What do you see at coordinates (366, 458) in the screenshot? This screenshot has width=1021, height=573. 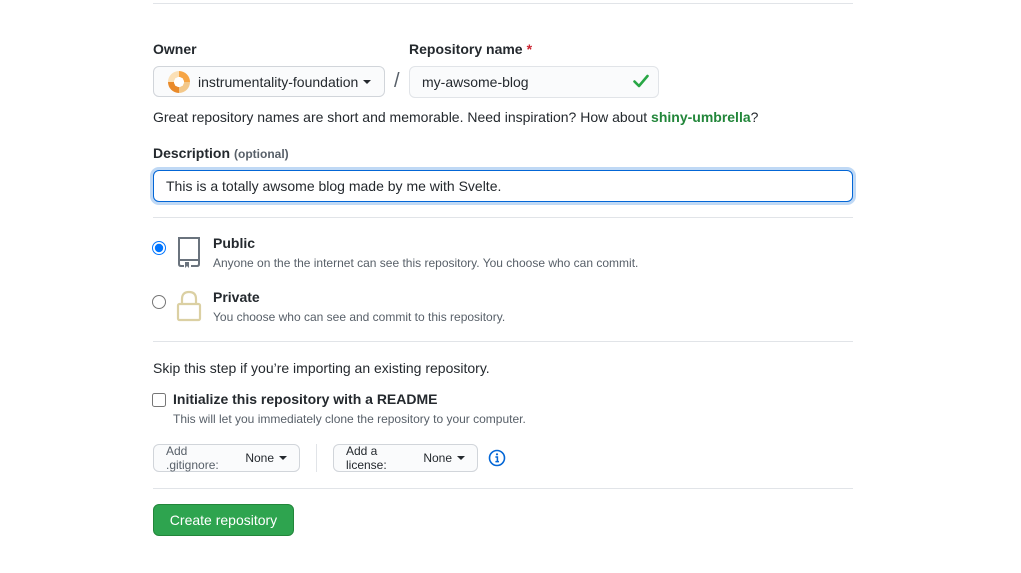 I see `license-prefix: Add a license:` at bounding box center [366, 458].